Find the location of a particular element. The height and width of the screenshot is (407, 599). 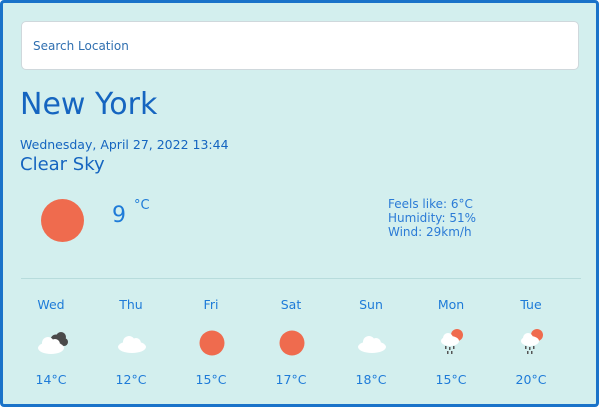

forecast-temp: 12°C is located at coordinates (131, 379).